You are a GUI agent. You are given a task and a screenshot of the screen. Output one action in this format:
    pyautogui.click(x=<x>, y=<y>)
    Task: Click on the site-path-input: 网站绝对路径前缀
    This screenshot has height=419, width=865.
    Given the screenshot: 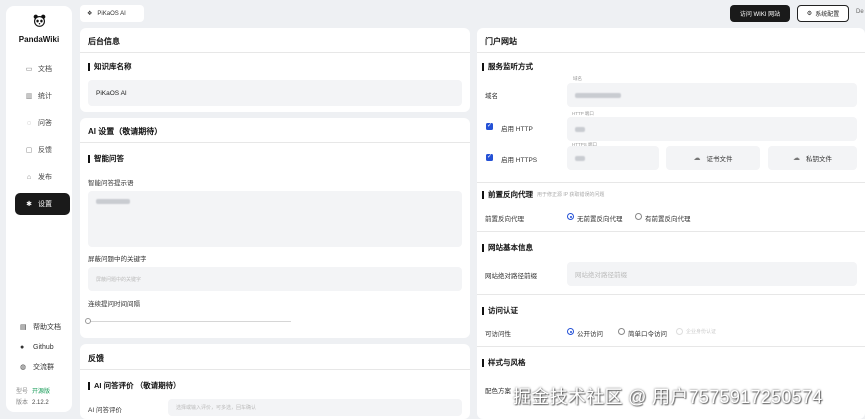 What is the action you would take?
    pyautogui.click(x=712, y=274)
    